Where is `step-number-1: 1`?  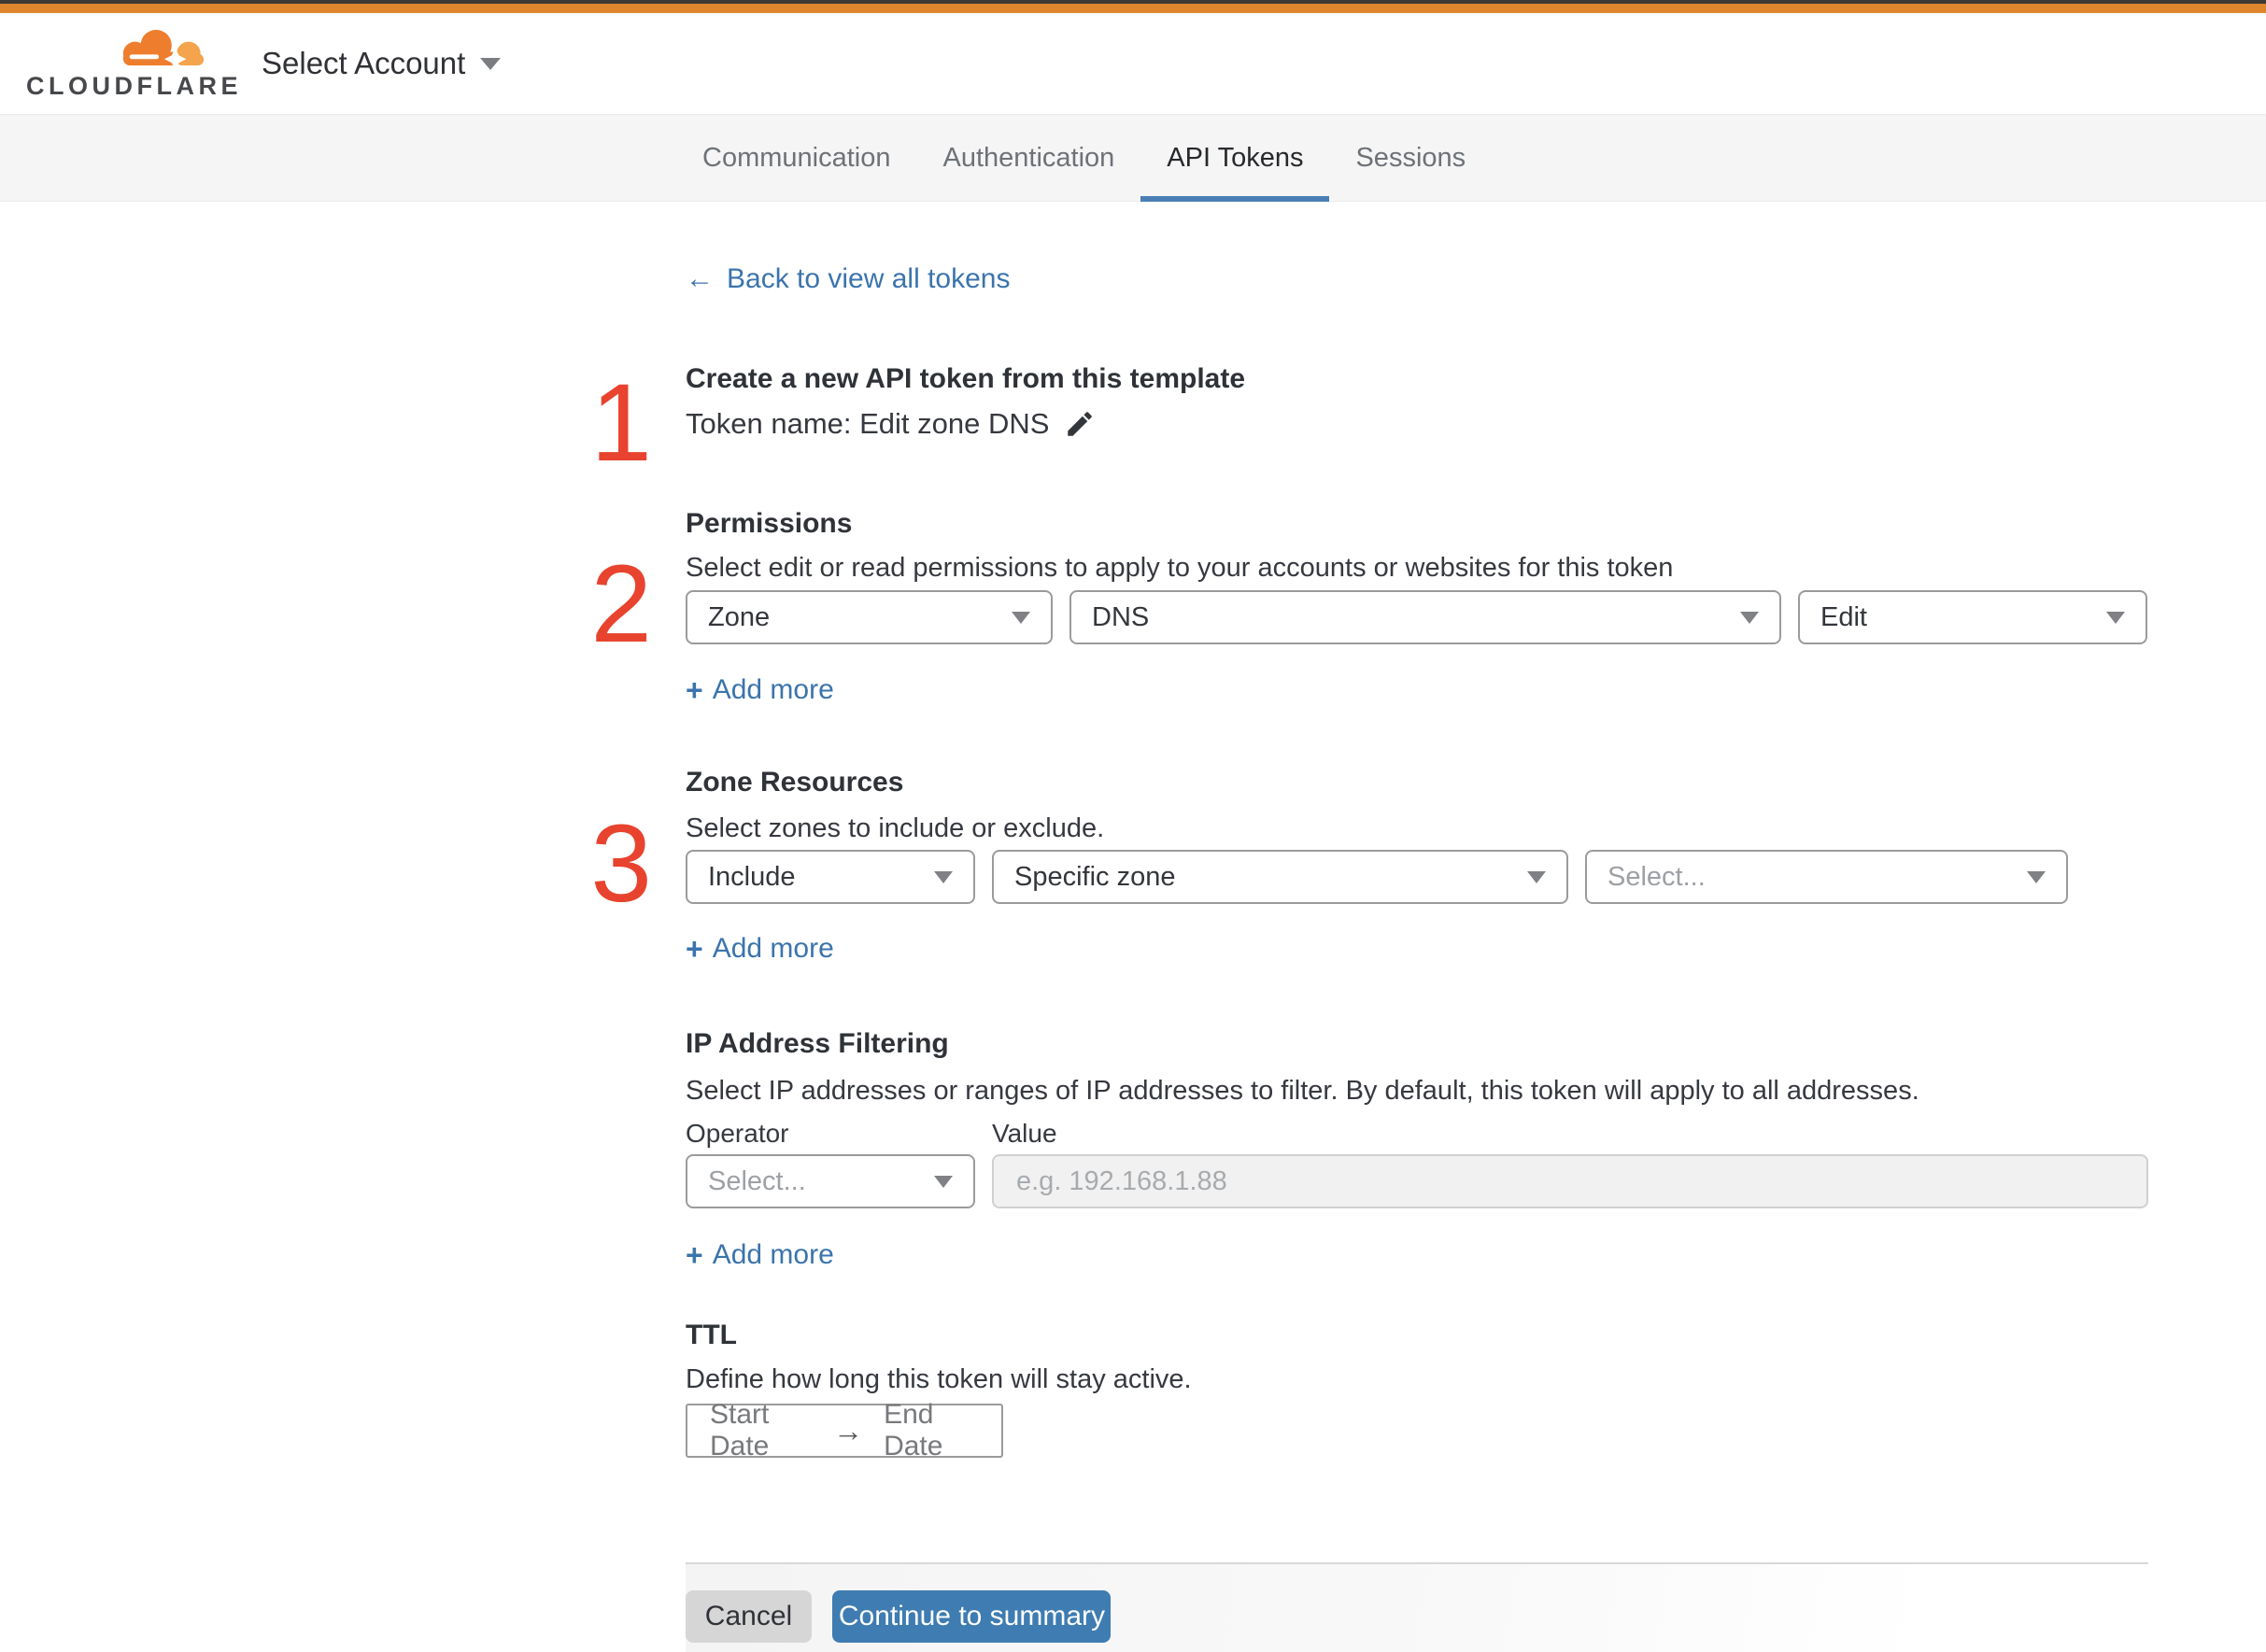 step-number-1: 1 is located at coordinates (621, 423).